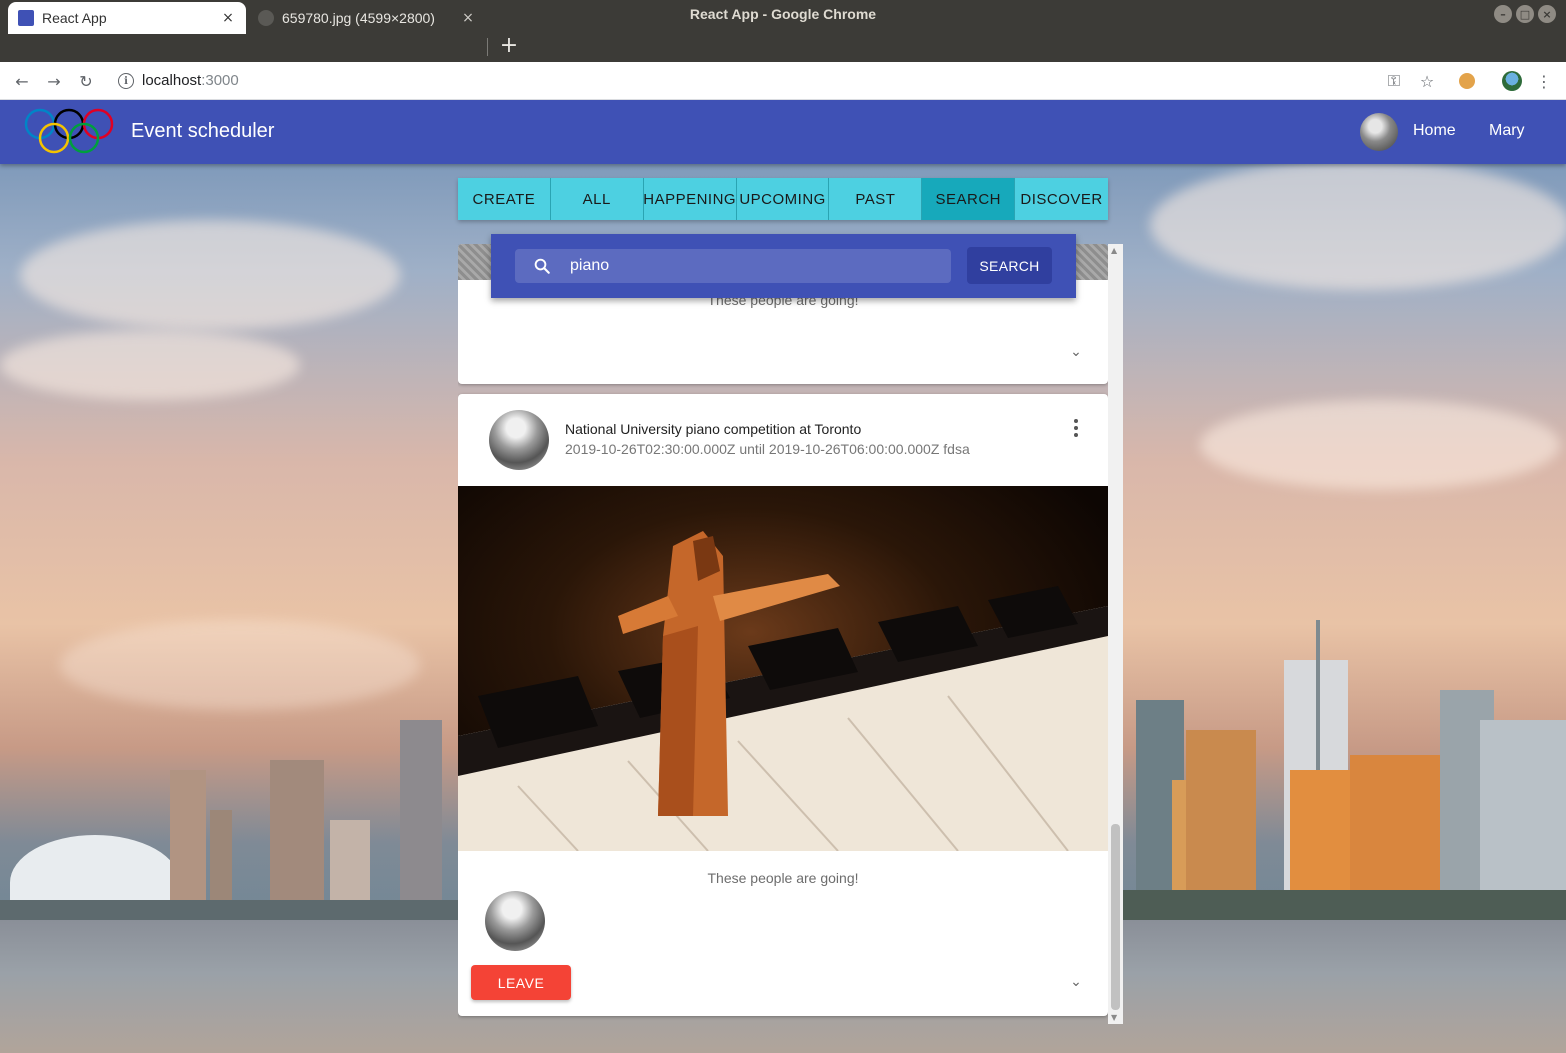 Image resolution: width=1566 pixels, height=1053 pixels. Describe the element at coordinates (54, 81) in the screenshot. I see `forward-icon: →` at that location.